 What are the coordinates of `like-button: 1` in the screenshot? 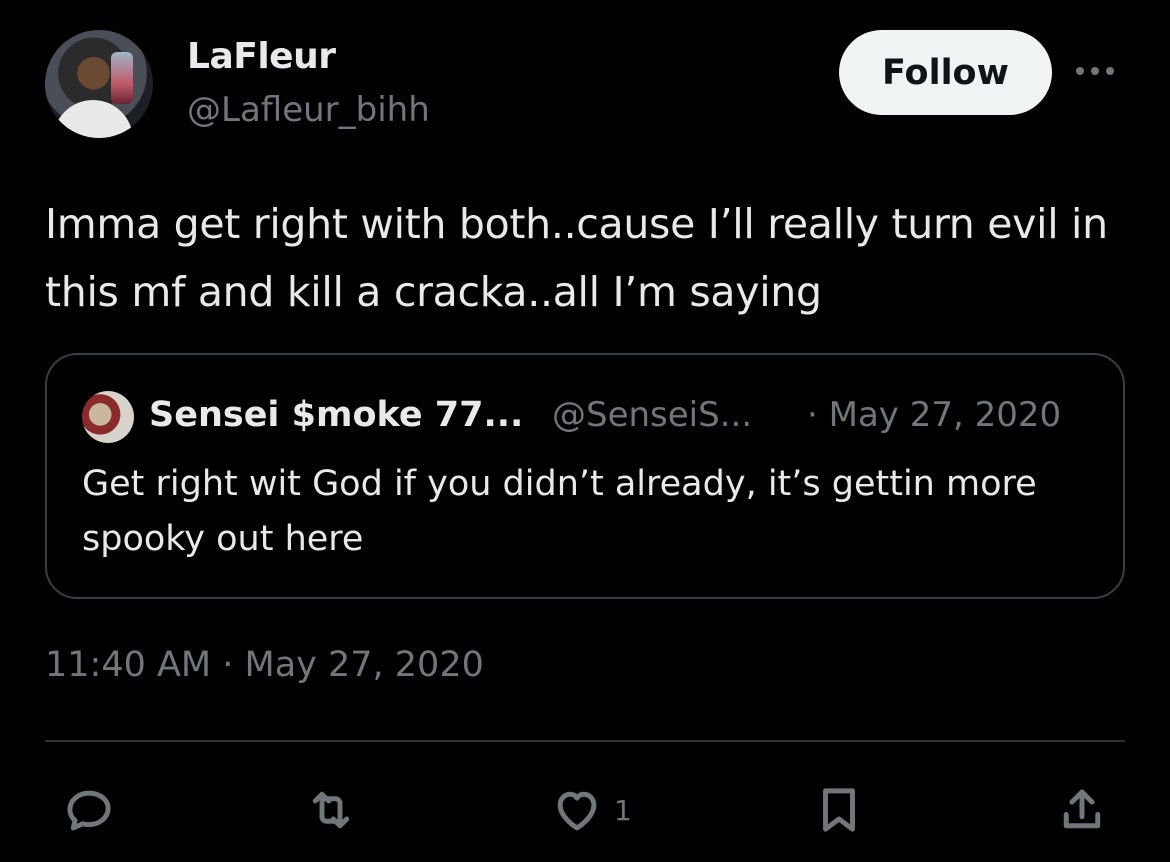 It's located at (591, 810).